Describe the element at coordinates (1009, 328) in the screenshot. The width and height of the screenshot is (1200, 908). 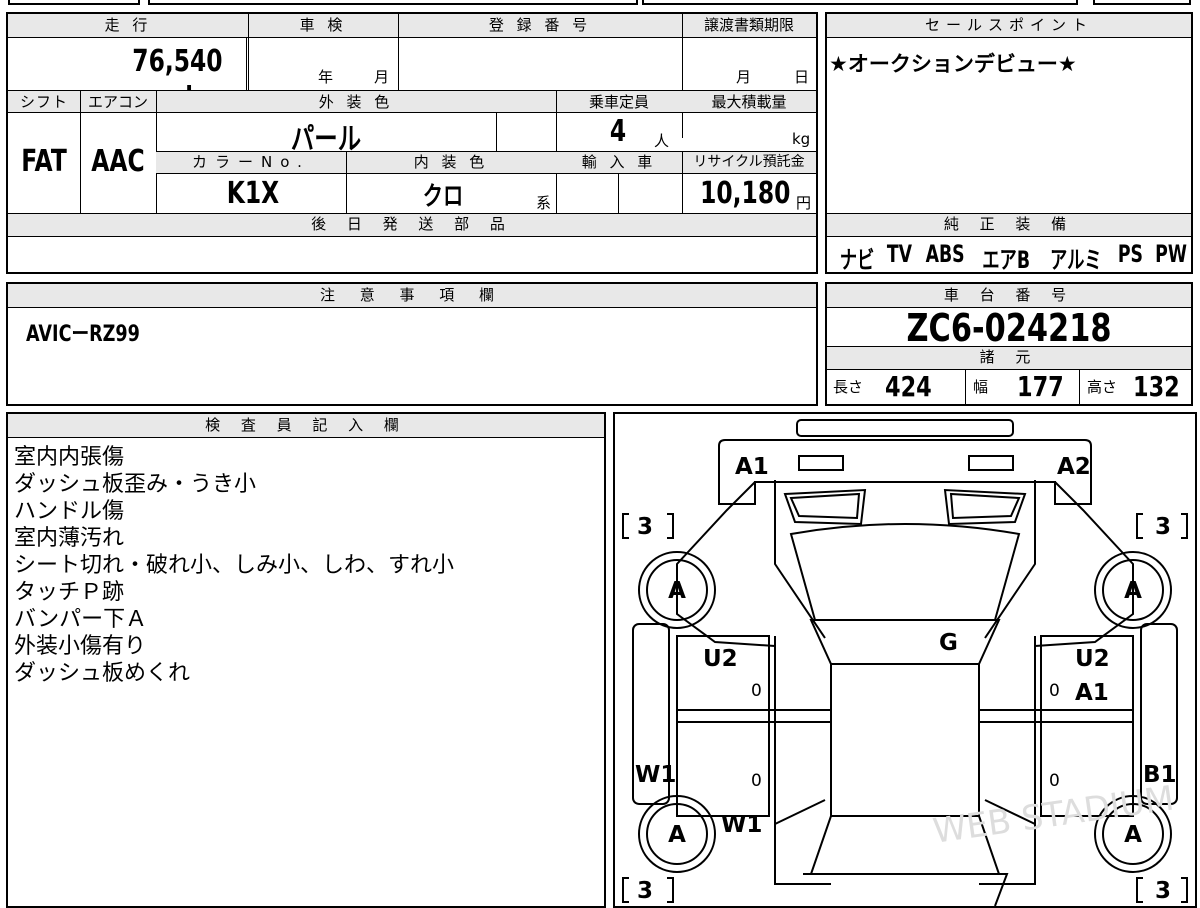
I see `chassis-number-value: ZC6-024218` at that location.